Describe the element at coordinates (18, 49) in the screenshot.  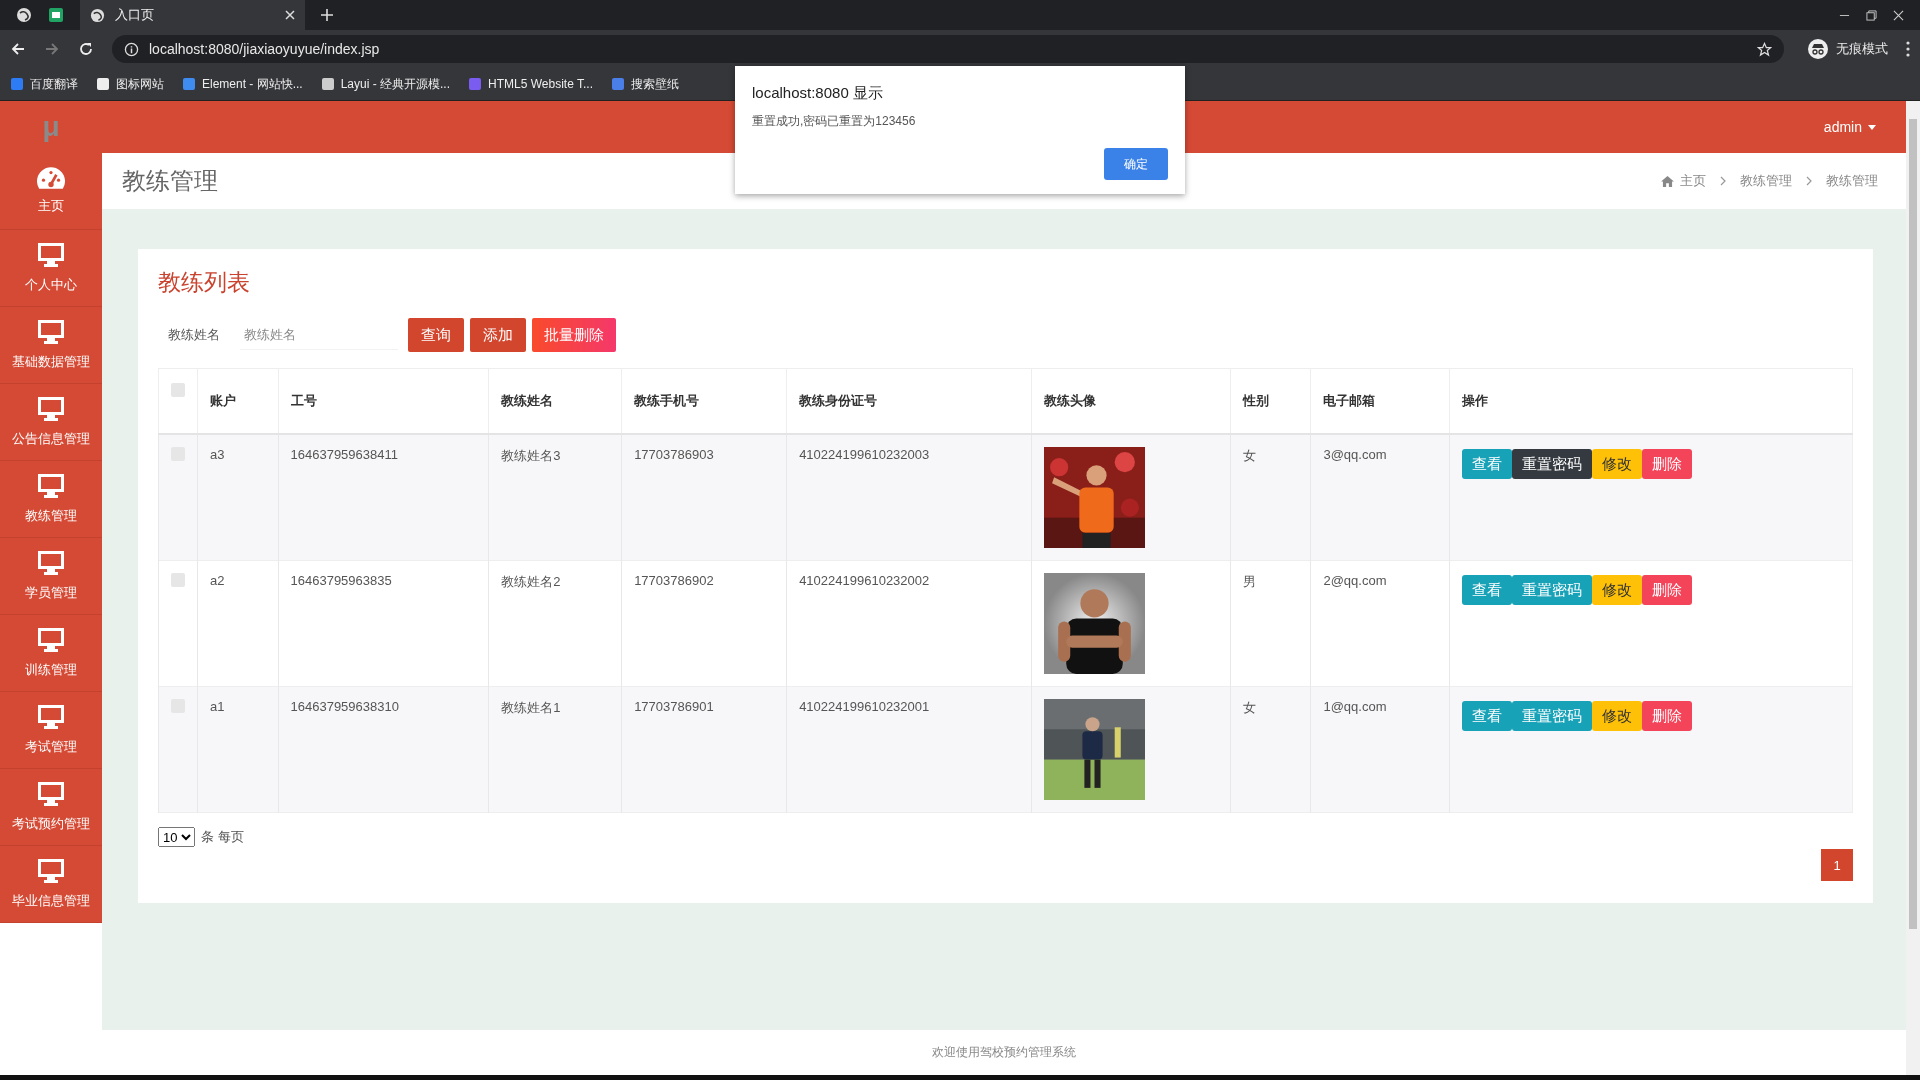
I see `back-icon` at that location.